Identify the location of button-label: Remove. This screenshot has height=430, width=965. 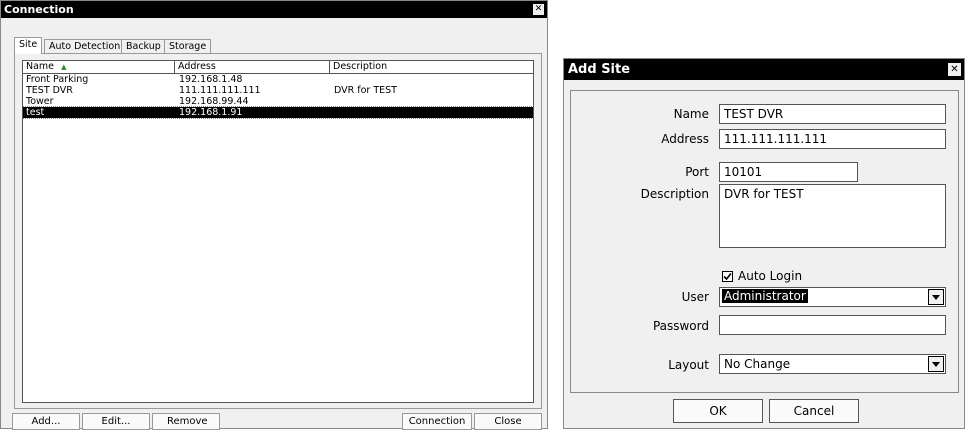
(187, 421).